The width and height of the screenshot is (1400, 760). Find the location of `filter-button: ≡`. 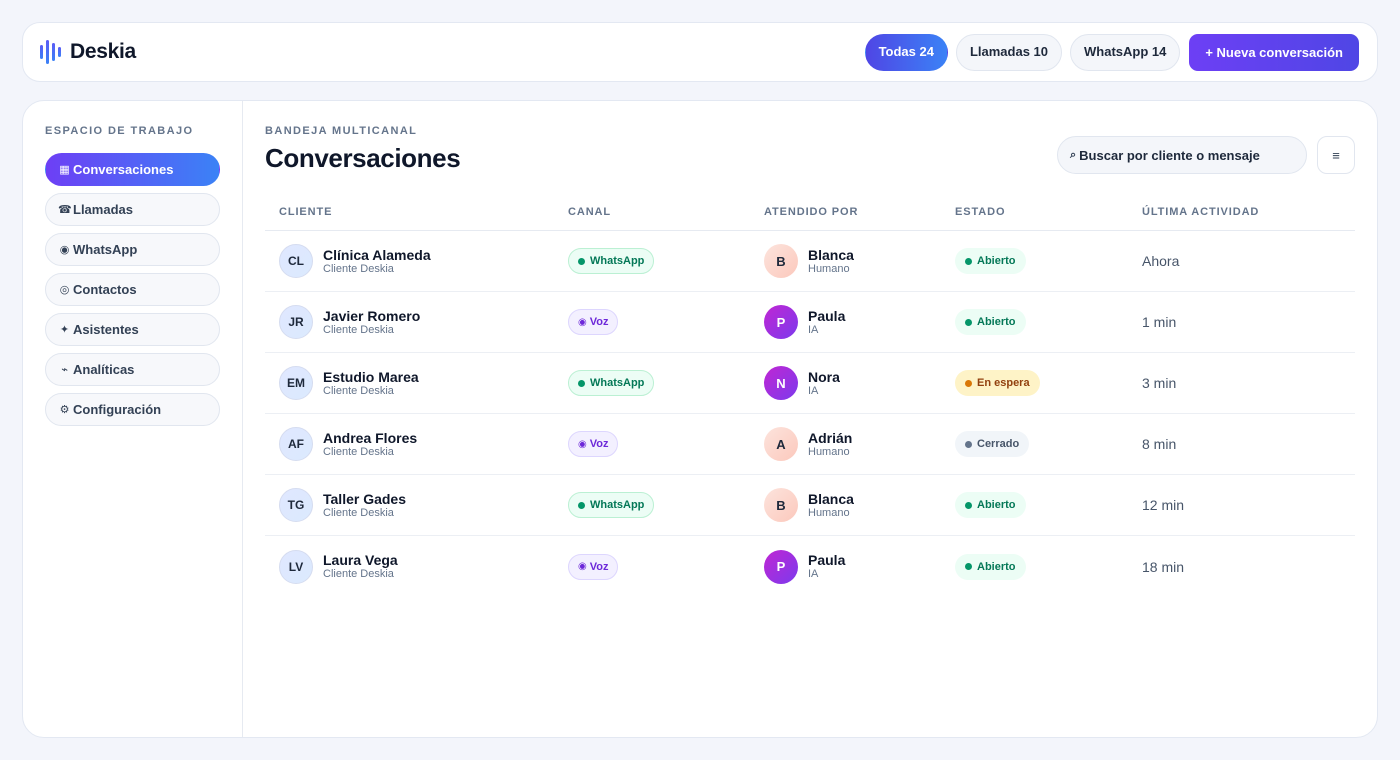

filter-button: ≡ is located at coordinates (1336, 155).